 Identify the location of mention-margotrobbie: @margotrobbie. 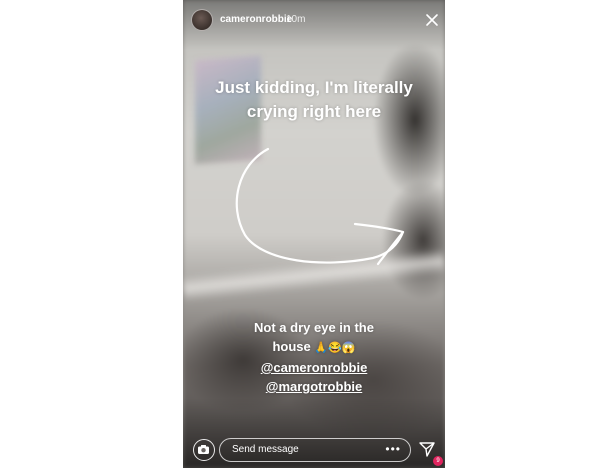
(314, 386).